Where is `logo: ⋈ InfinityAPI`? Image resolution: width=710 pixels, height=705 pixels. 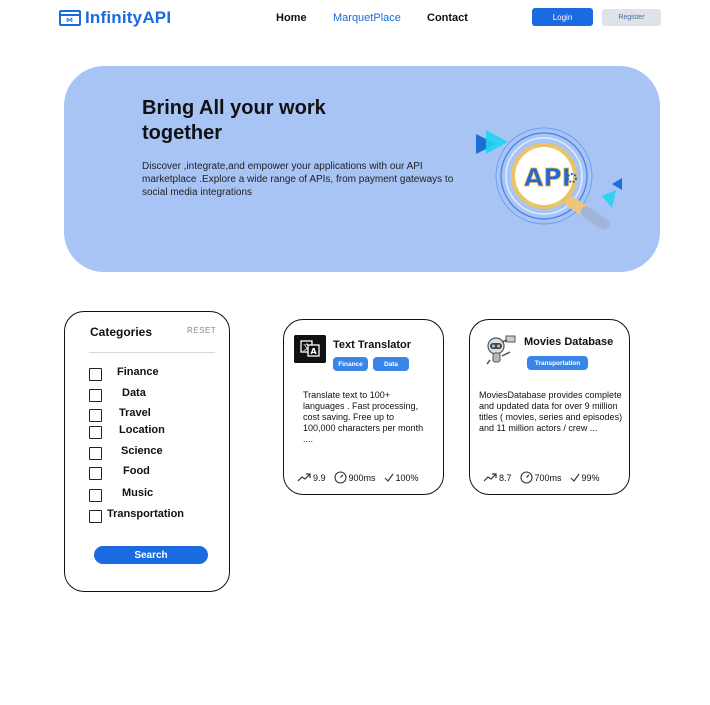 logo: ⋈ InfinityAPI is located at coordinates (115, 18).